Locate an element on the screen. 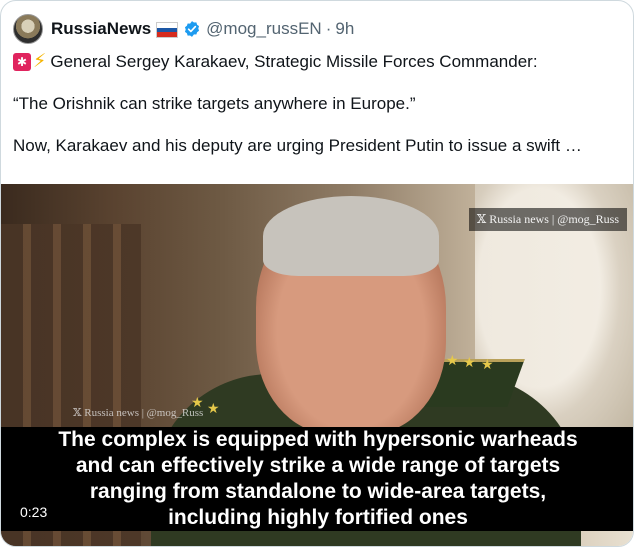  tweet-header: RussiaNews @mog_russEN · 9h is located at coordinates (183, 29).